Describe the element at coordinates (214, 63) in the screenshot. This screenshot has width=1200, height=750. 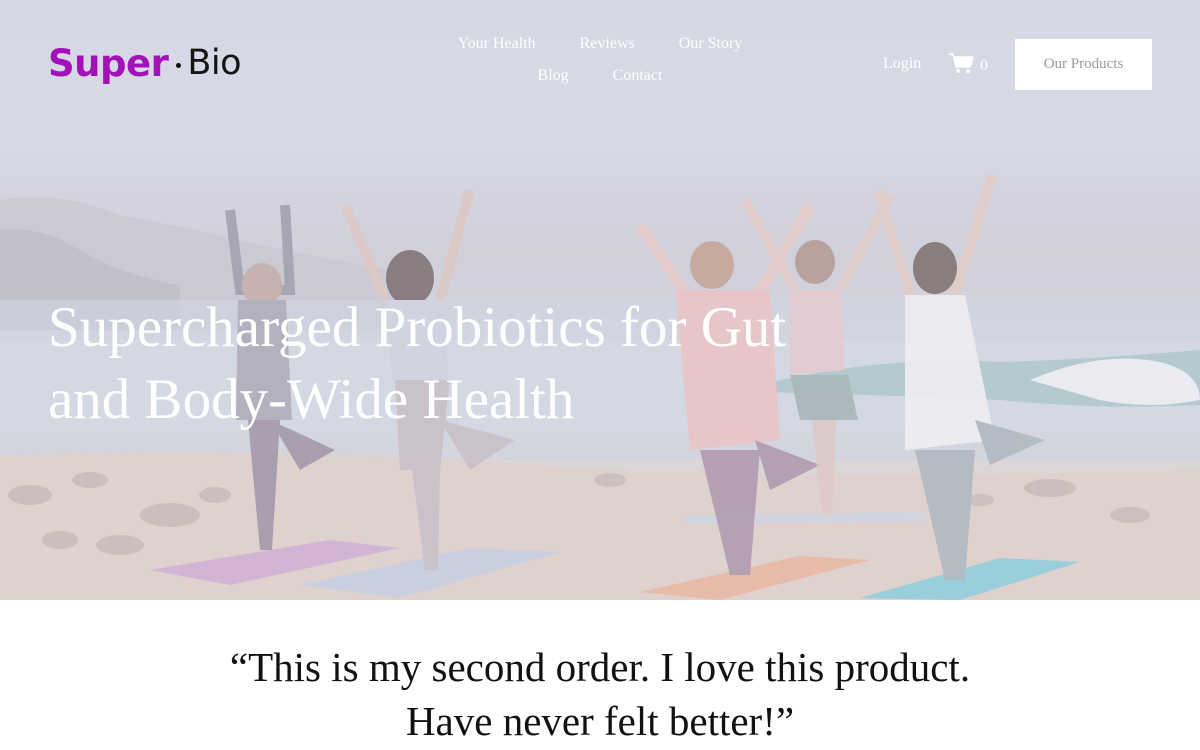
I see `brand-name-part2: Bio` at that location.